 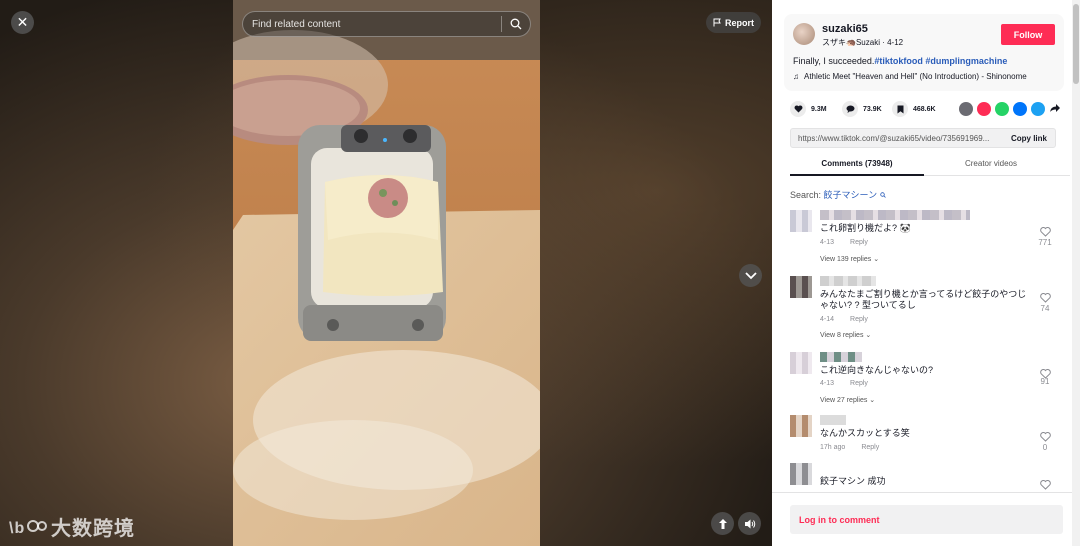 I want to click on comment-text: なんかスカッとする笑, so click(x=865, y=433).